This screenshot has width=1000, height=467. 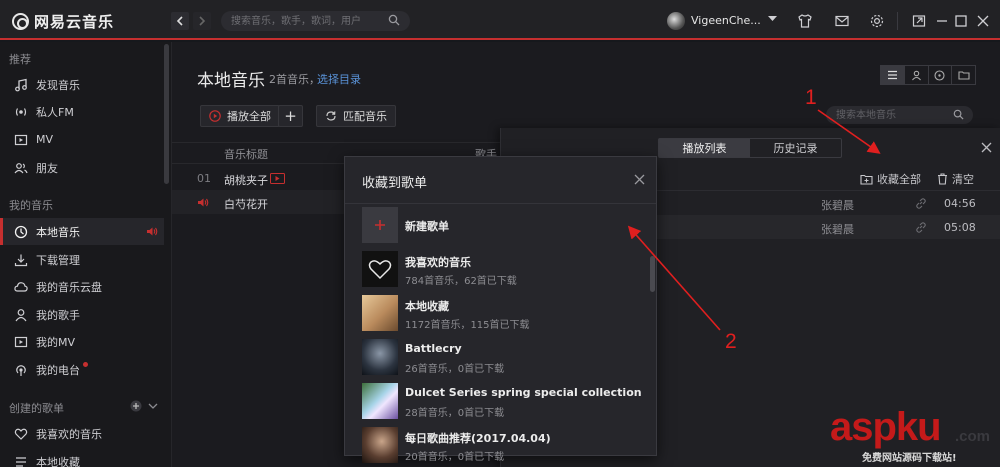 What do you see at coordinates (754, 220) in the screenshot?
I see `annotation-arrows` at bounding box center [754, 220].